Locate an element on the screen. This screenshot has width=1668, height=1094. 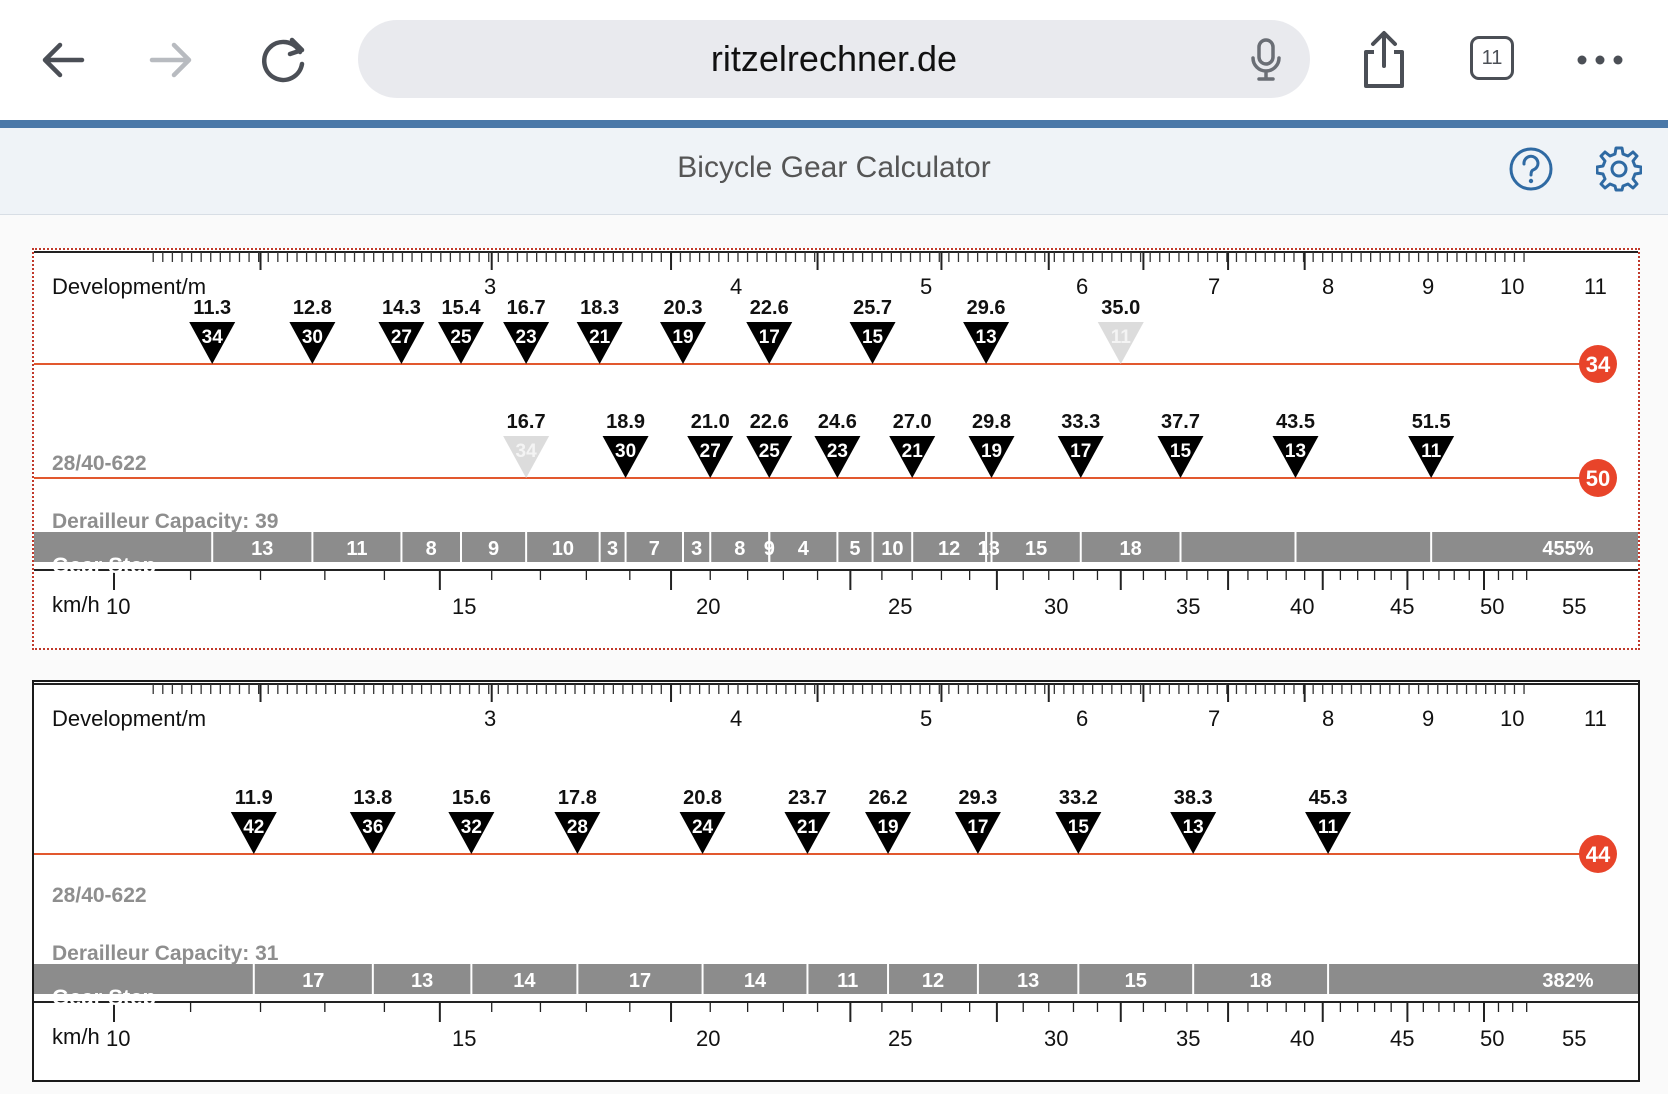
cog-teeth-label: 15 is located at coordinates (1181, 451).